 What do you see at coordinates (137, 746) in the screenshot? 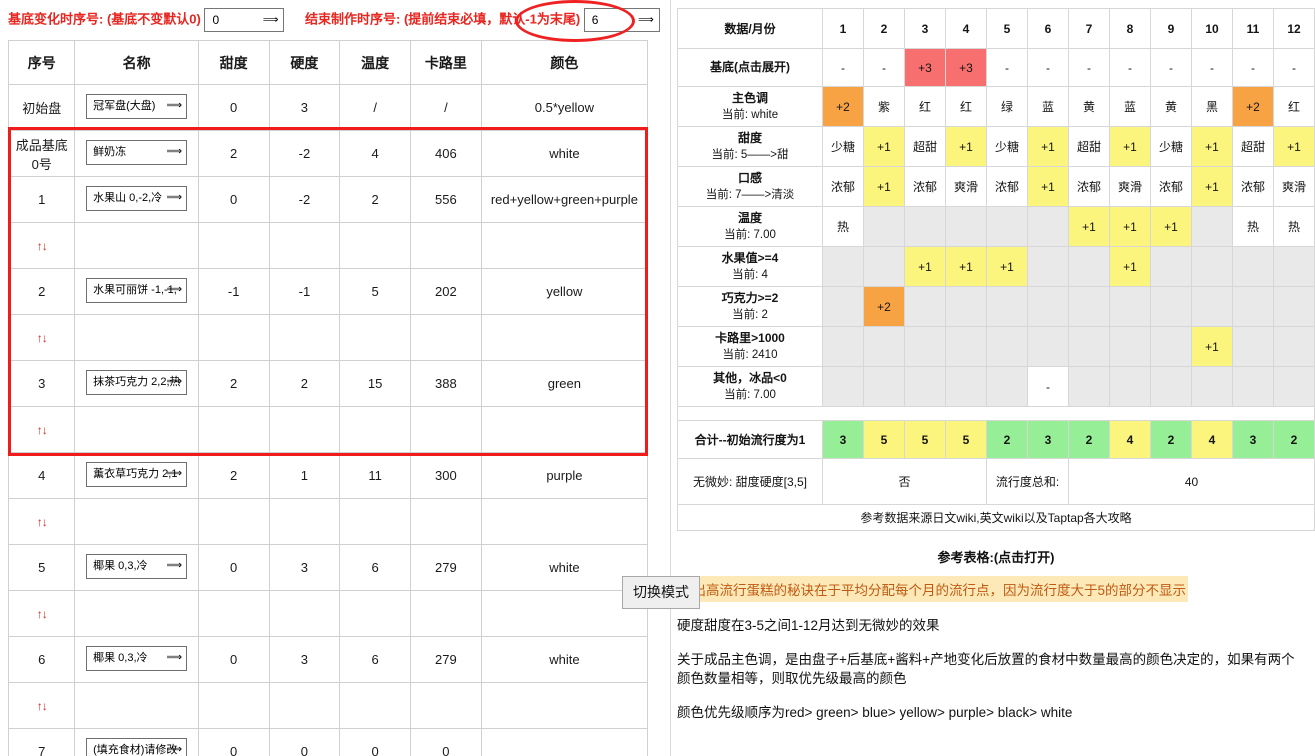
I see `ingredient-select: (填充食材)请修改 ⟹` at bounding box center [137, 746].